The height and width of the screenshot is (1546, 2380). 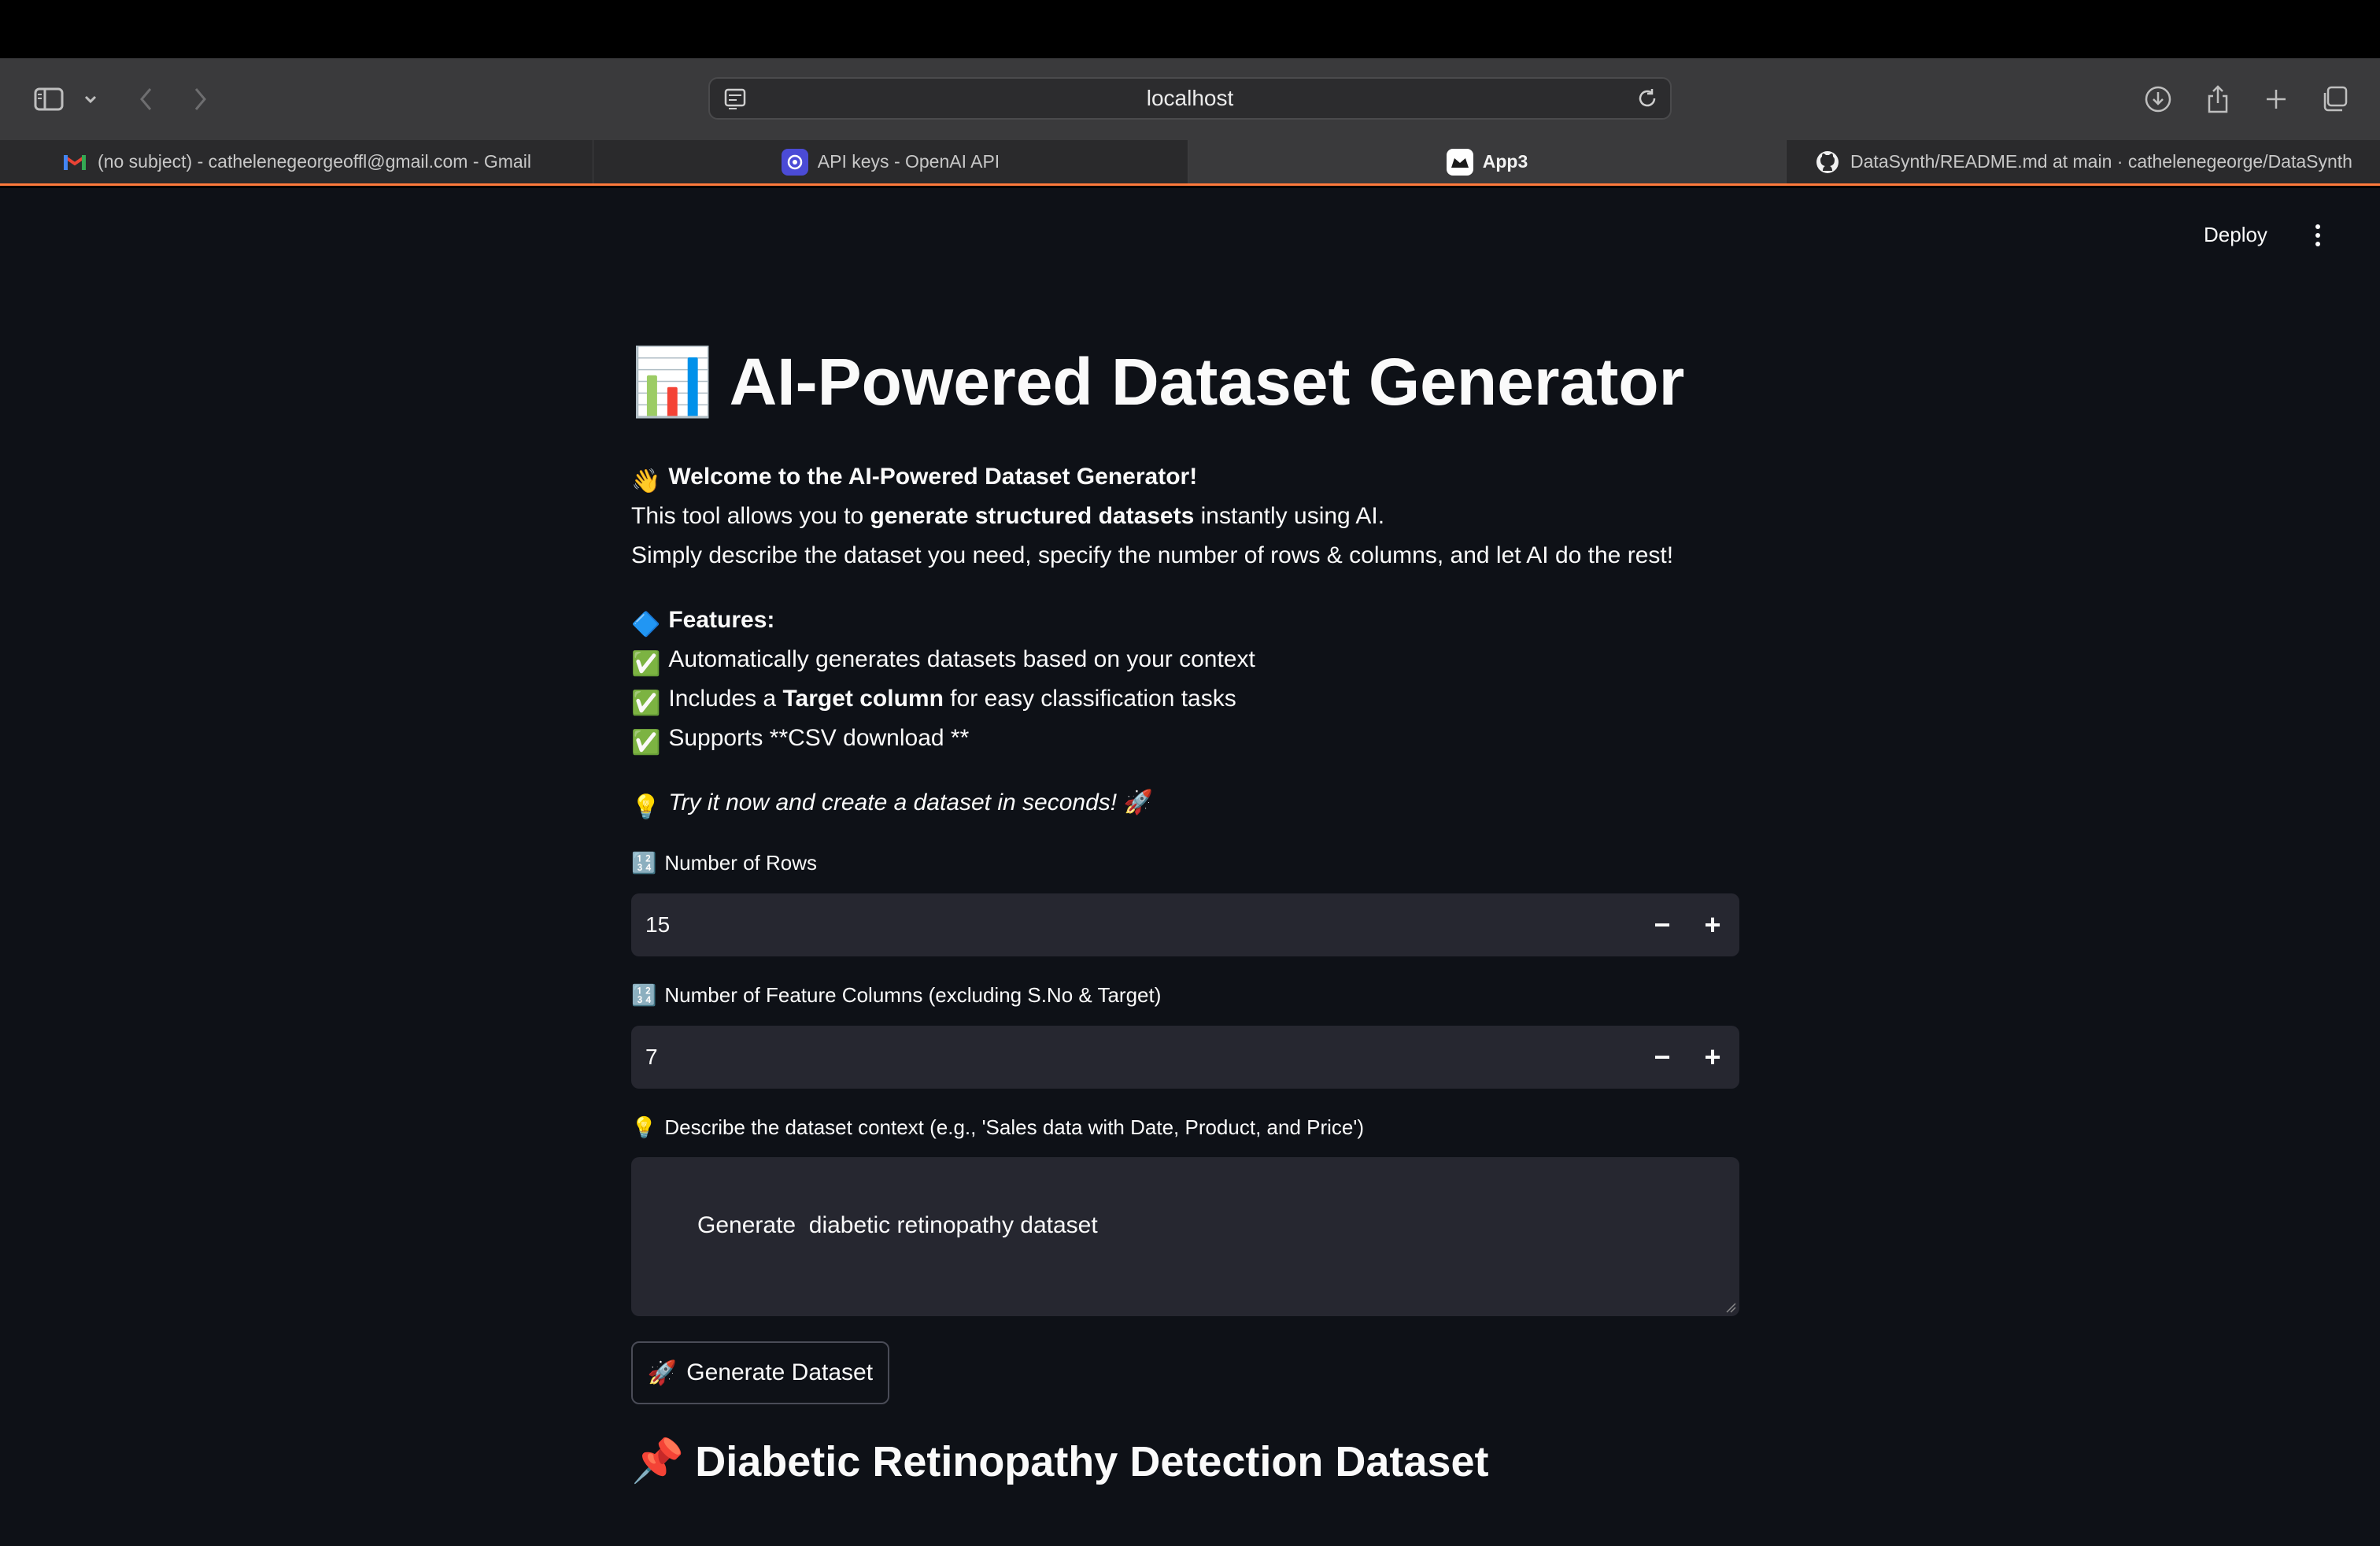 What do you see at coordinates (725, 699) in the screenshot?
I see `feature-text: Includes a` at bounding box center [725, 699].